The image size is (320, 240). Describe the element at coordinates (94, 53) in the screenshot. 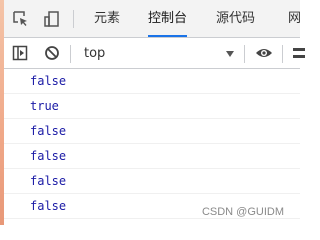

I see `context-selector: top` at that location.